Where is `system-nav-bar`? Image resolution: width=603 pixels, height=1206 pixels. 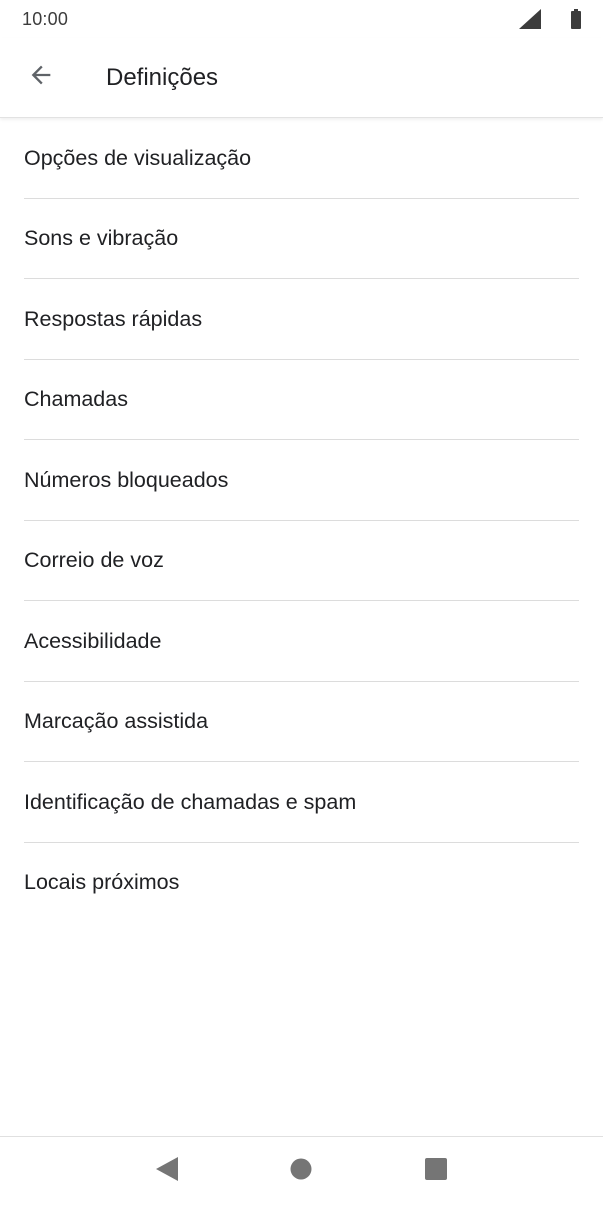 system-nav-bar is located at coordinates (301, 1171).